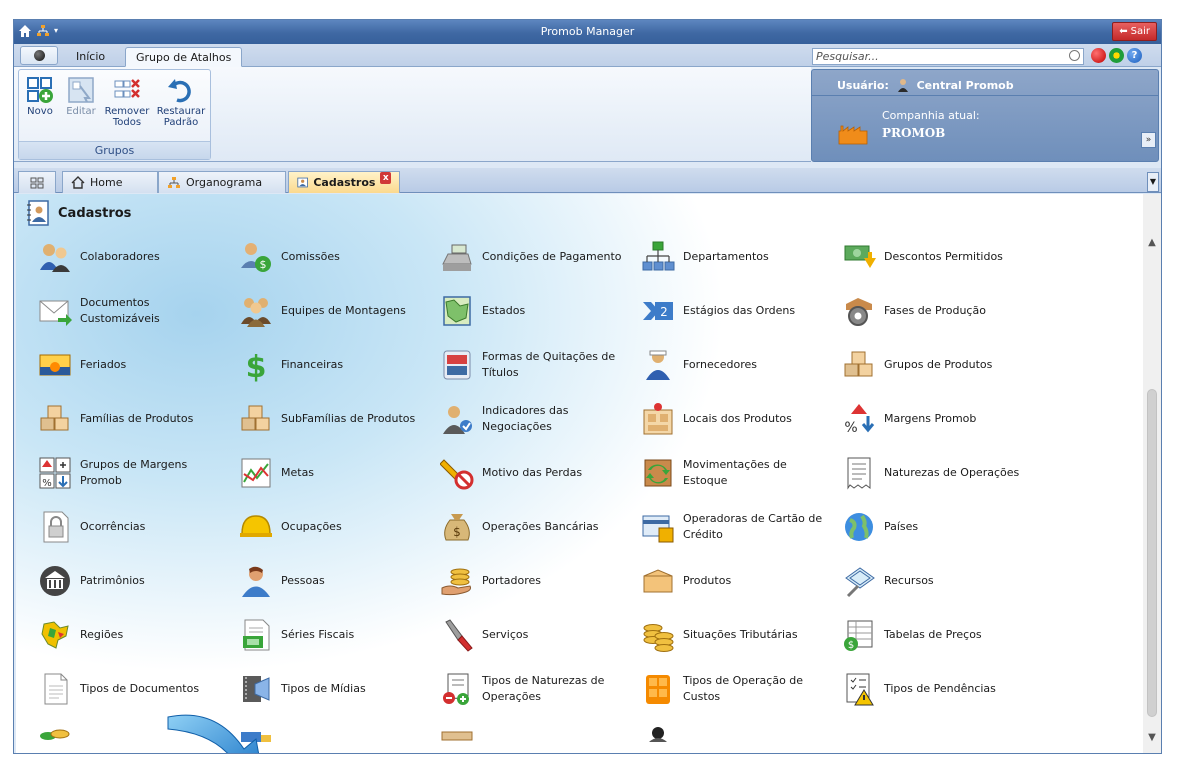 The height and width of the screenshot is (769, 1188). What do you see at coordinates (741, 635) in the screenshot?
I see `registry-item: Situações Tributárias` at bounding box center [741, 635].